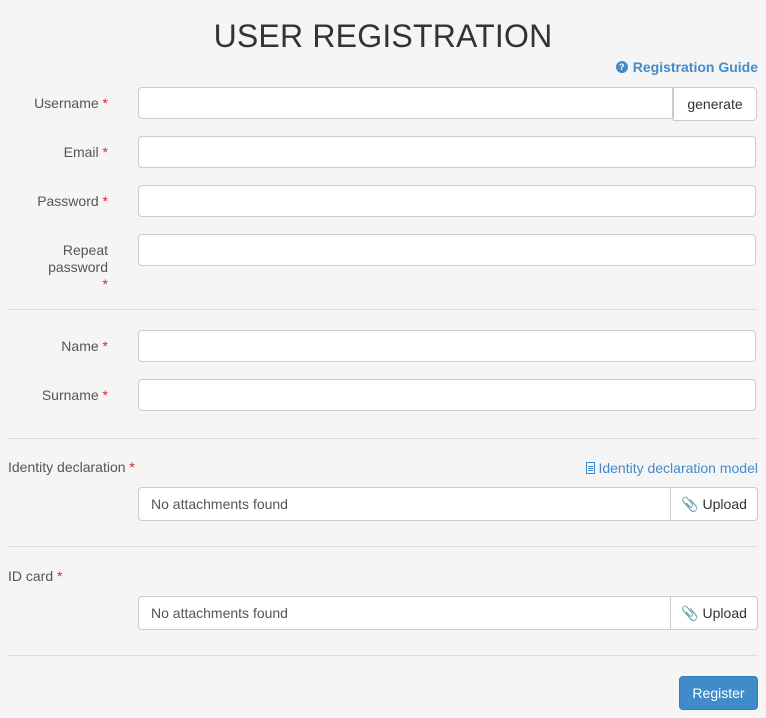 Image resolution: width=766 pixels, height=718 pixels. Describe the element at coordinates (621, 67) in the screenshot. I see `question-circle-icon: ?` at that location.